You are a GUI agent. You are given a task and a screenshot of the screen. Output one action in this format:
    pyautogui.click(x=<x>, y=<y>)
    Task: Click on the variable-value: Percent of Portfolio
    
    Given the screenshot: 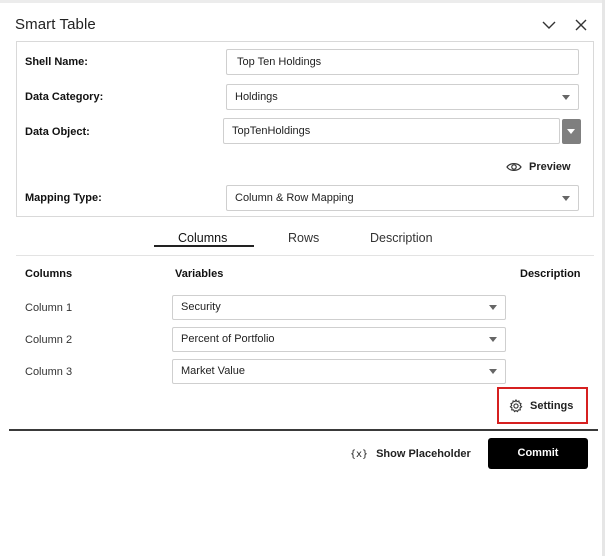 What is the action you would take?
    pyautogui.click(x=228, y=339)
    